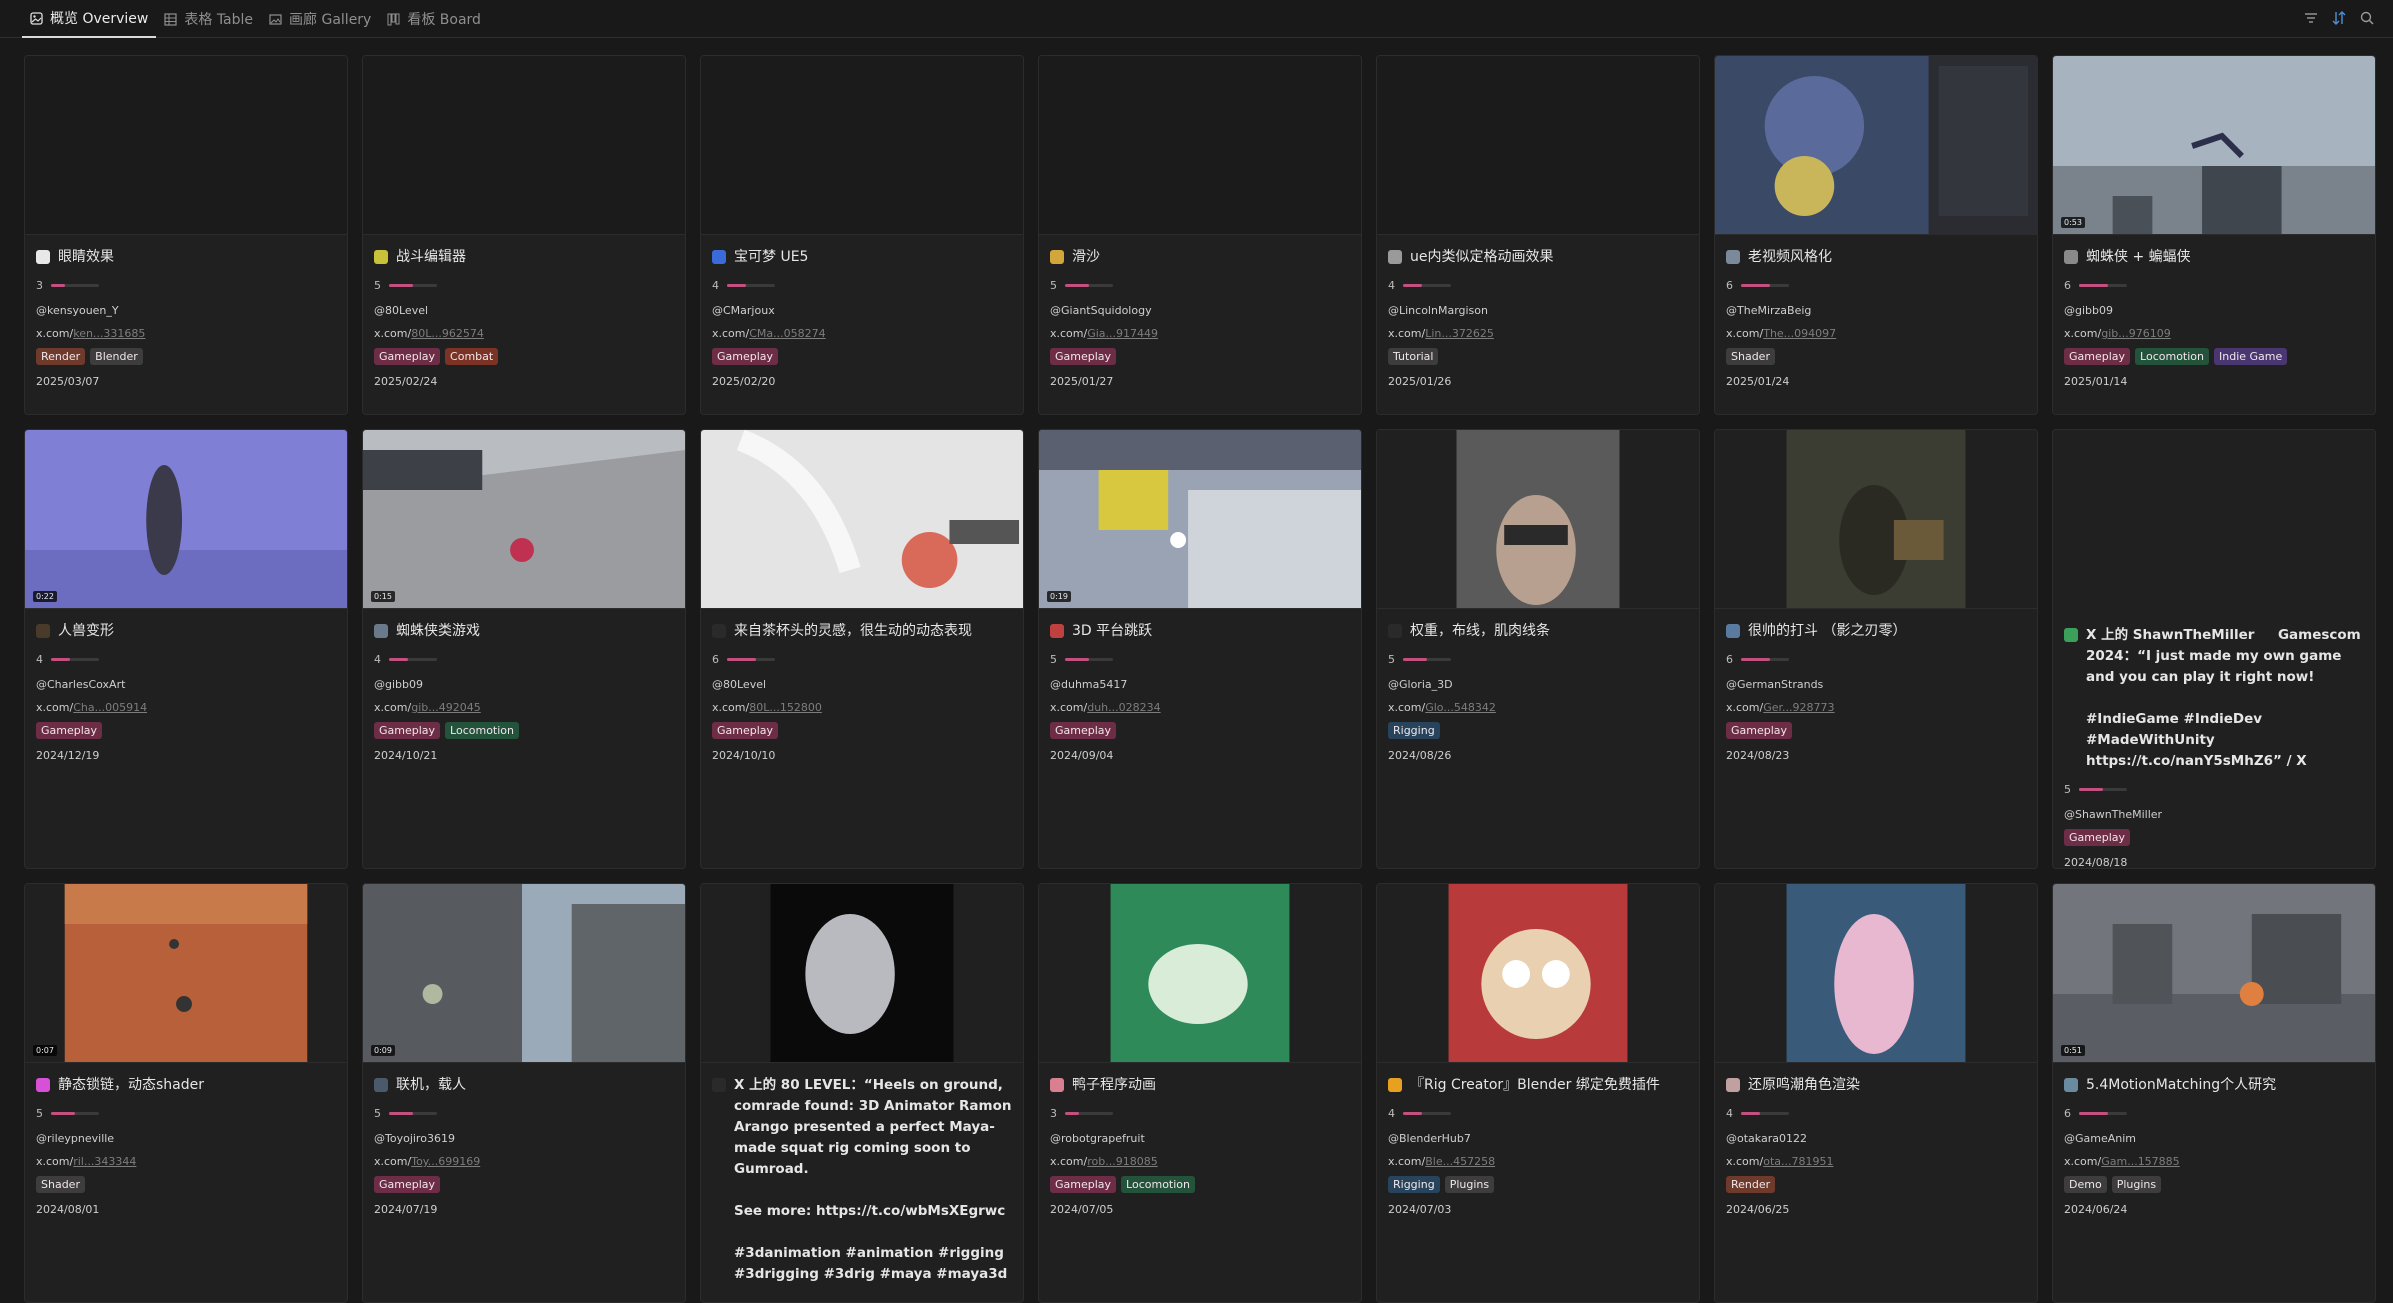 This screenshot has width=2393, height=1303. Describe the element at coordinates (1082, 381) in the screenshot. I see `card-date: 2025/01/27` at that location.